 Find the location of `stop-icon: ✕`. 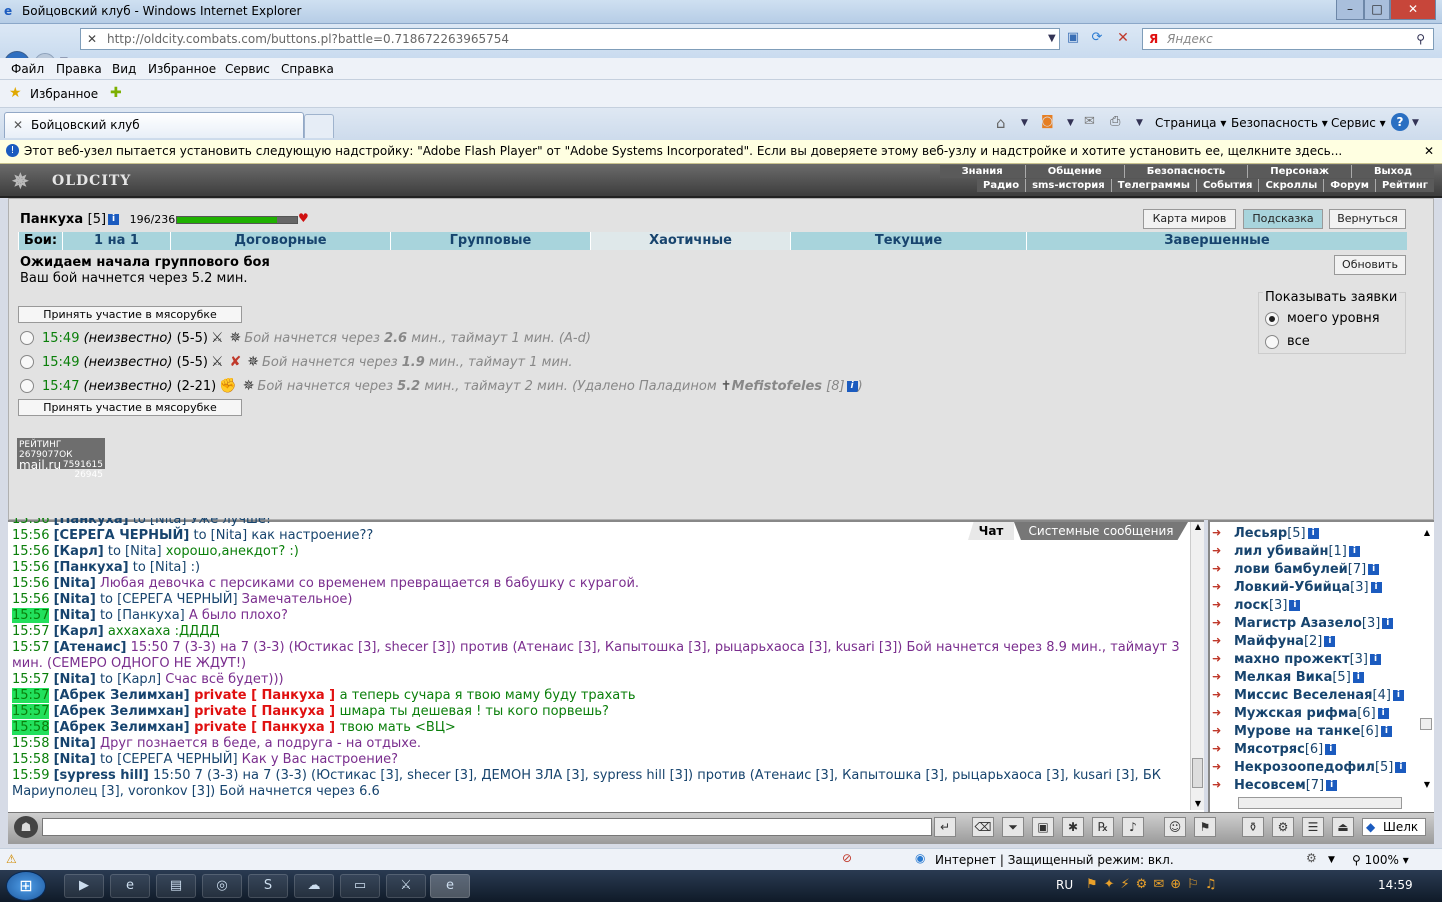

stop-icon: ✕ is located at coordinates (1123, 39).